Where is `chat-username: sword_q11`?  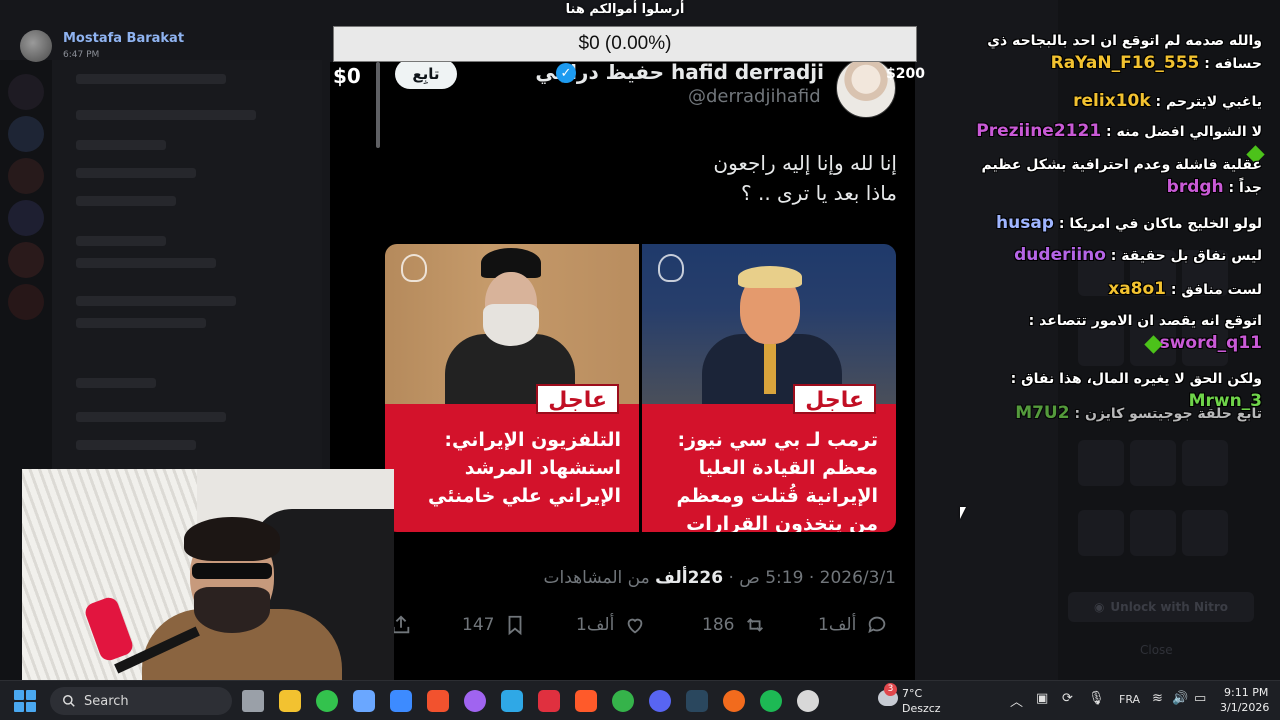
chat-username: sword_q11 is located at coordinates (1211, 343).